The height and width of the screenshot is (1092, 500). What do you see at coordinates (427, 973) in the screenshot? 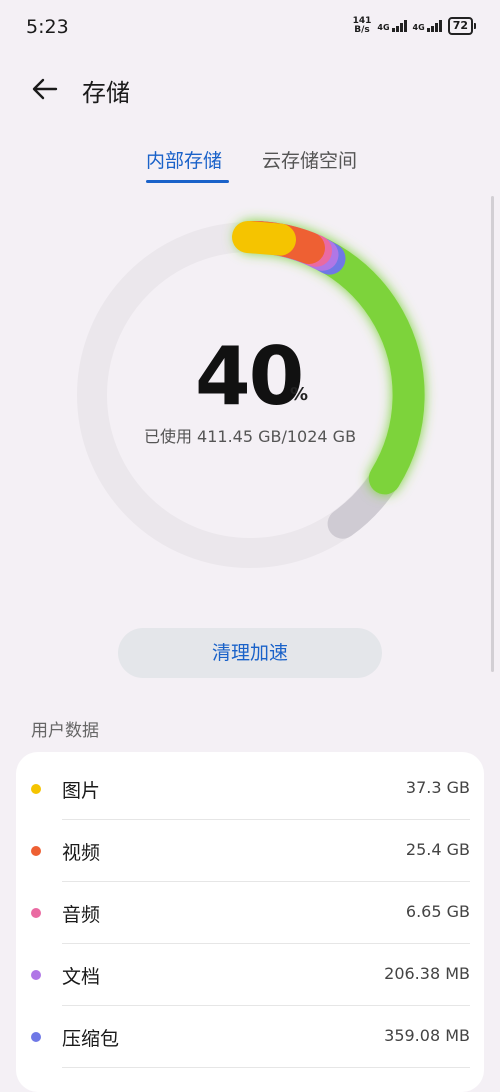
I see `list-item-size: 206.38 MB` at bounding box center [427, 973].